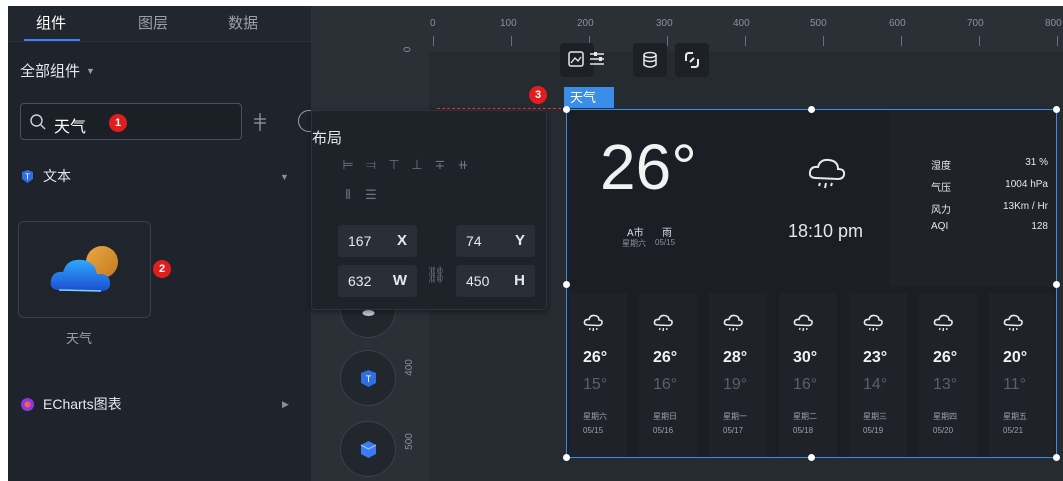 This screenshot has height=481, width=1063. Describe the element at coordinates (1025, 206) in the screenshot. I see `wind-value: 13Km / Hr` at that location.